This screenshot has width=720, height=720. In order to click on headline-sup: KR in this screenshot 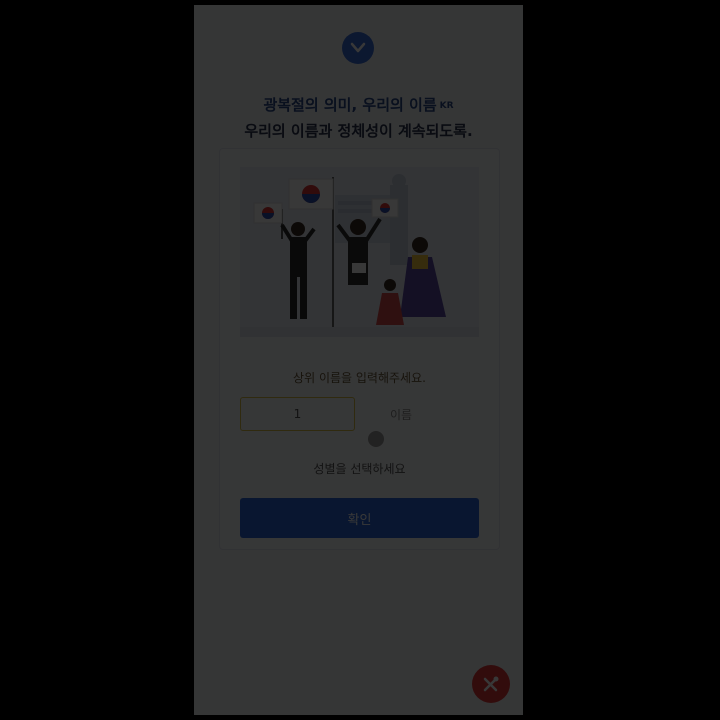, I will do `click(446, 105)`.